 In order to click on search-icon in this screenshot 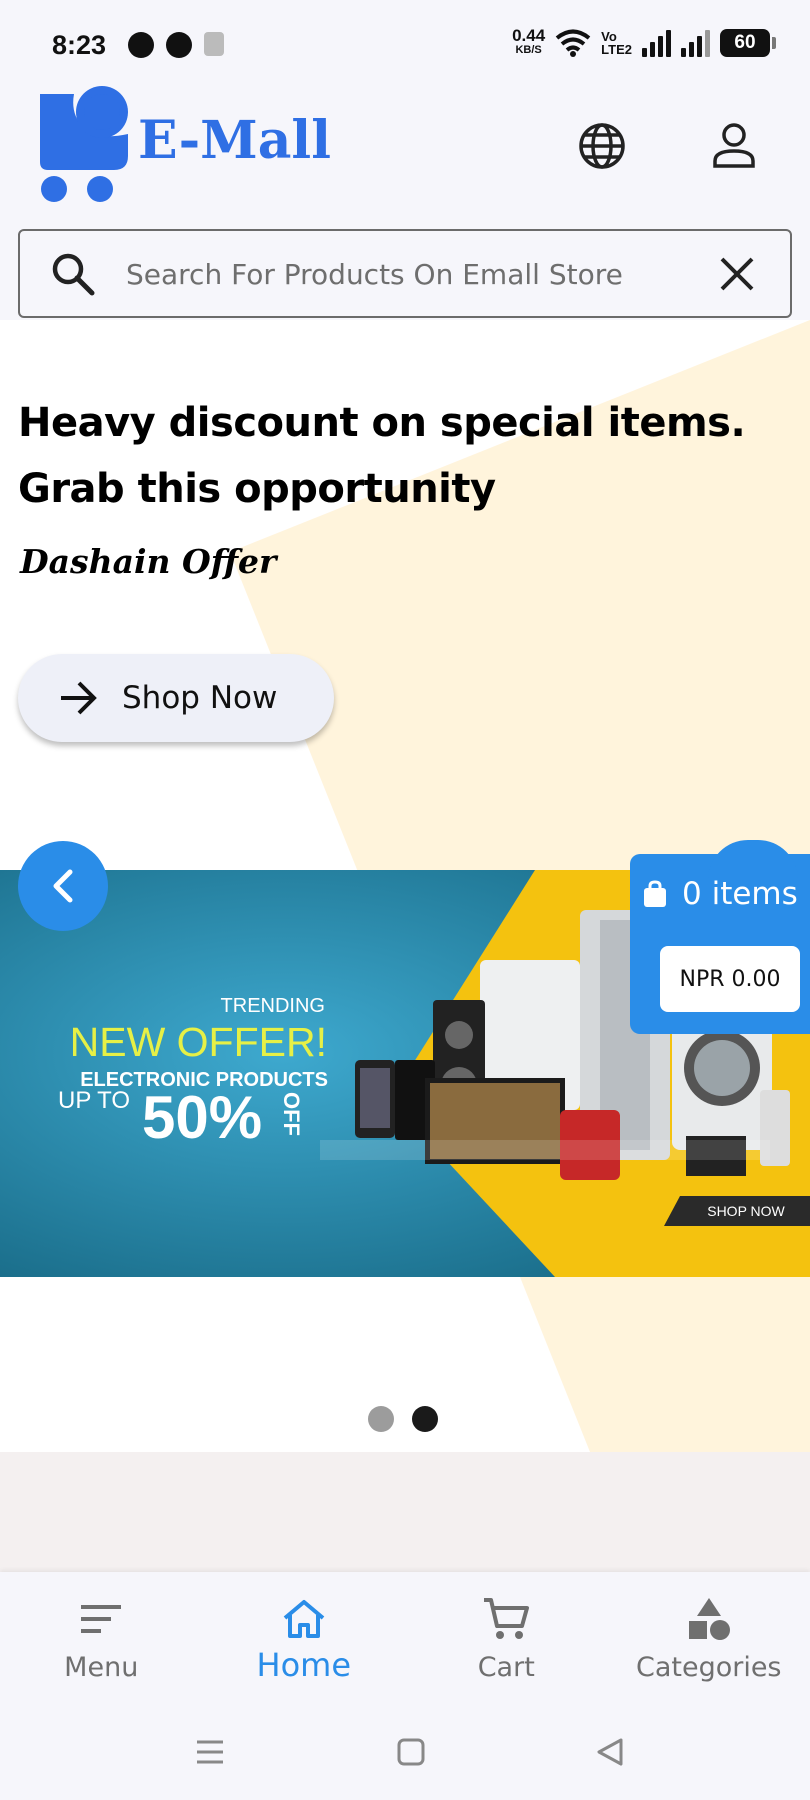, I will do `click(73, 274)`.